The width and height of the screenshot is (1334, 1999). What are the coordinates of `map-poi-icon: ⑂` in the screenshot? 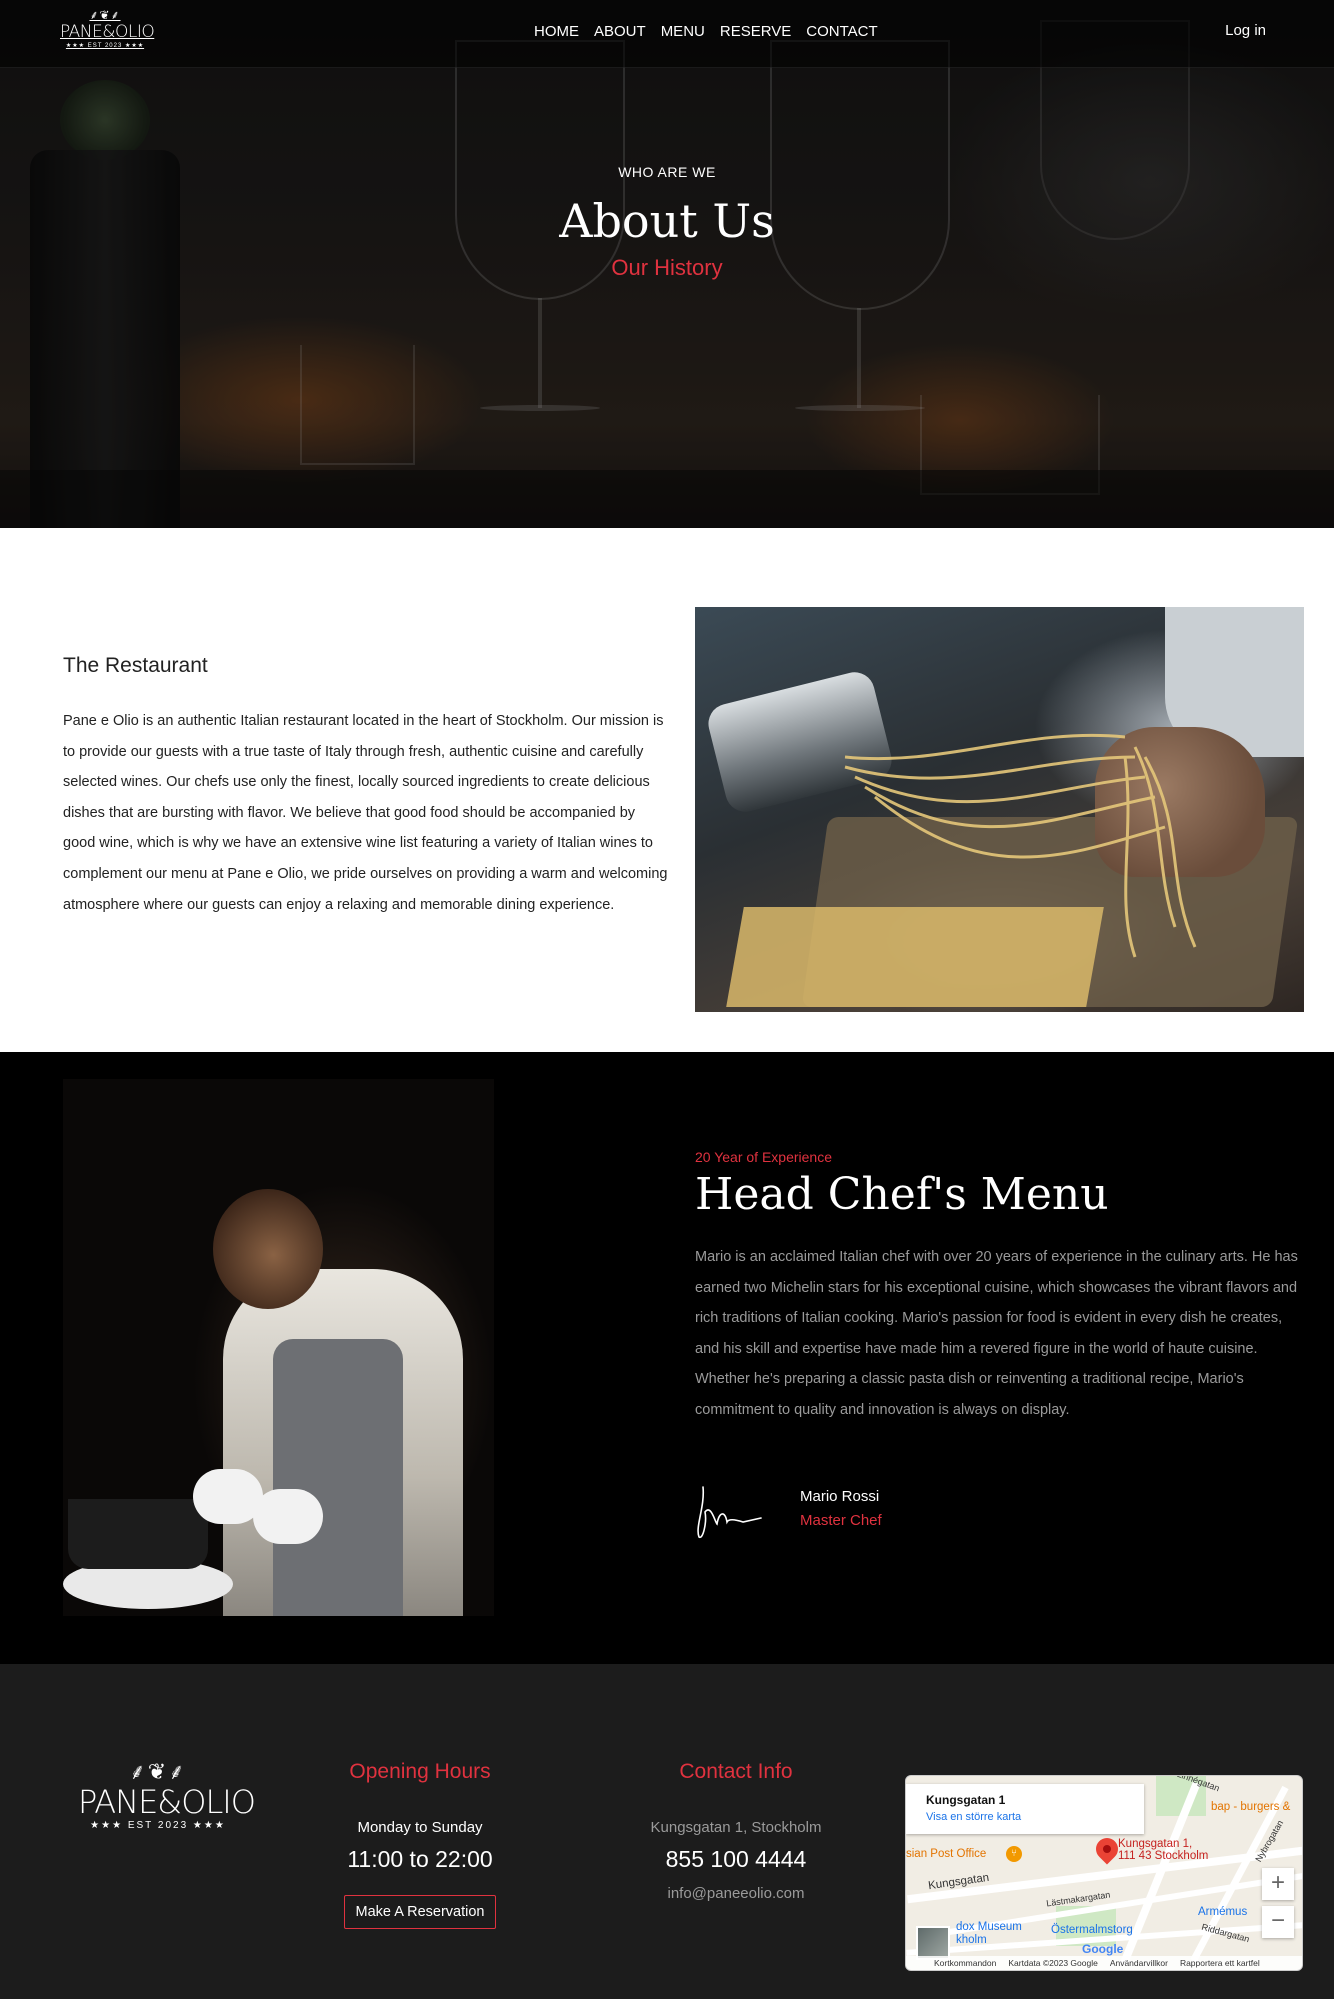 It's located at (1014, 1854).